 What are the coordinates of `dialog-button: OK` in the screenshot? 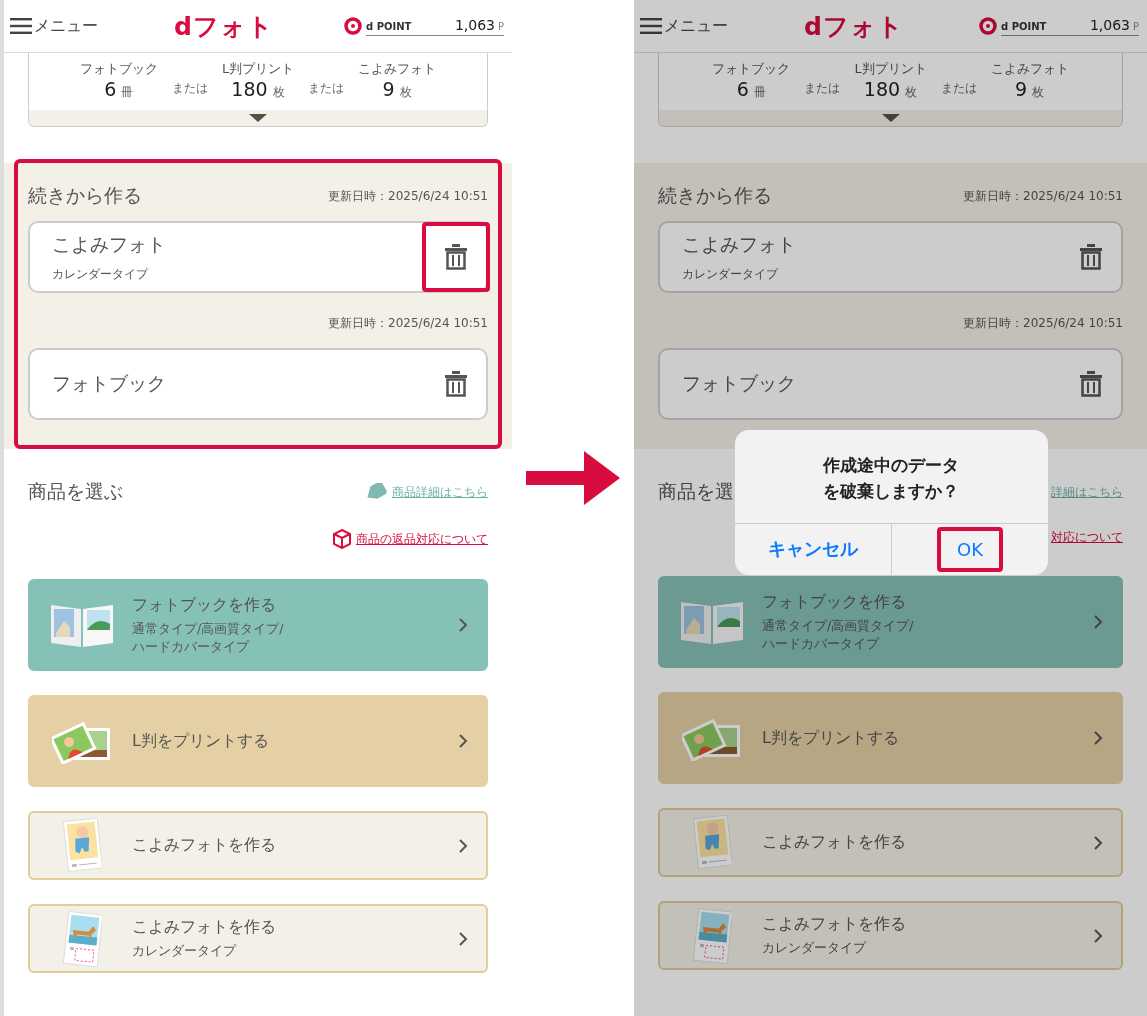 It's located at (970, 549).